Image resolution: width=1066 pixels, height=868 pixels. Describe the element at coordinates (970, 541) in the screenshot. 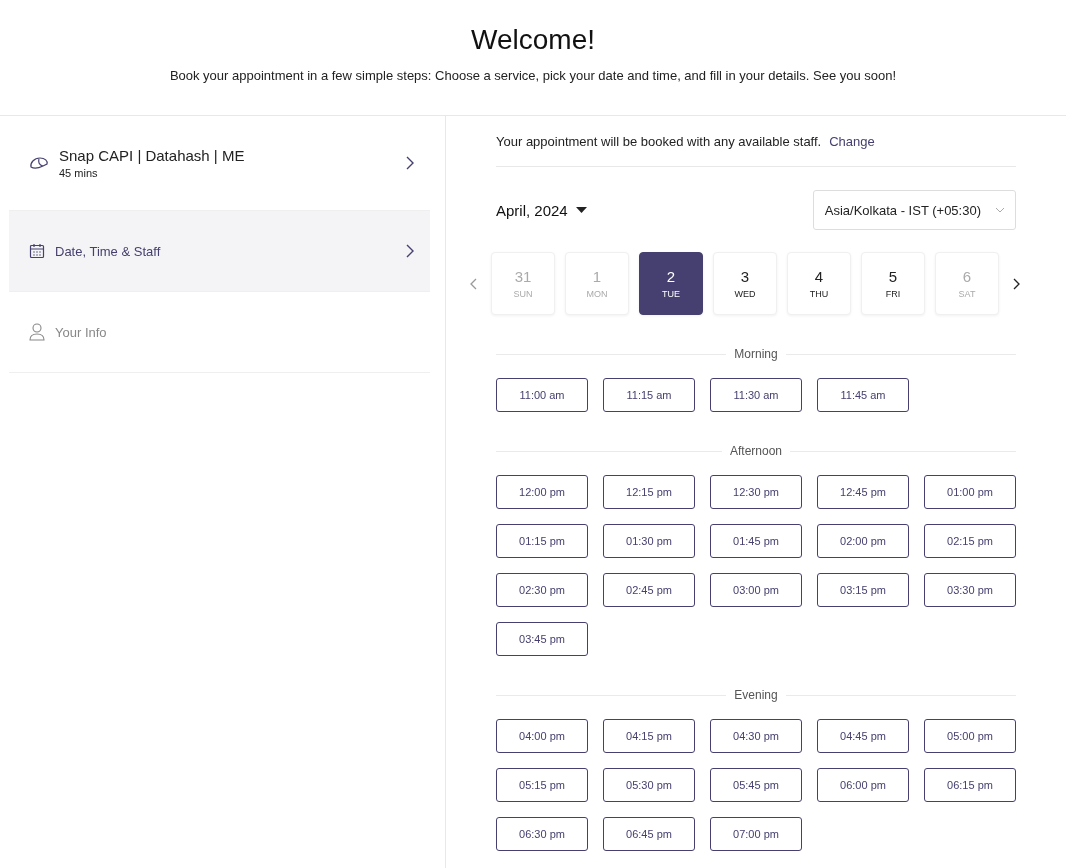

I see `time-slot-button: 02:15 pm` at that location.